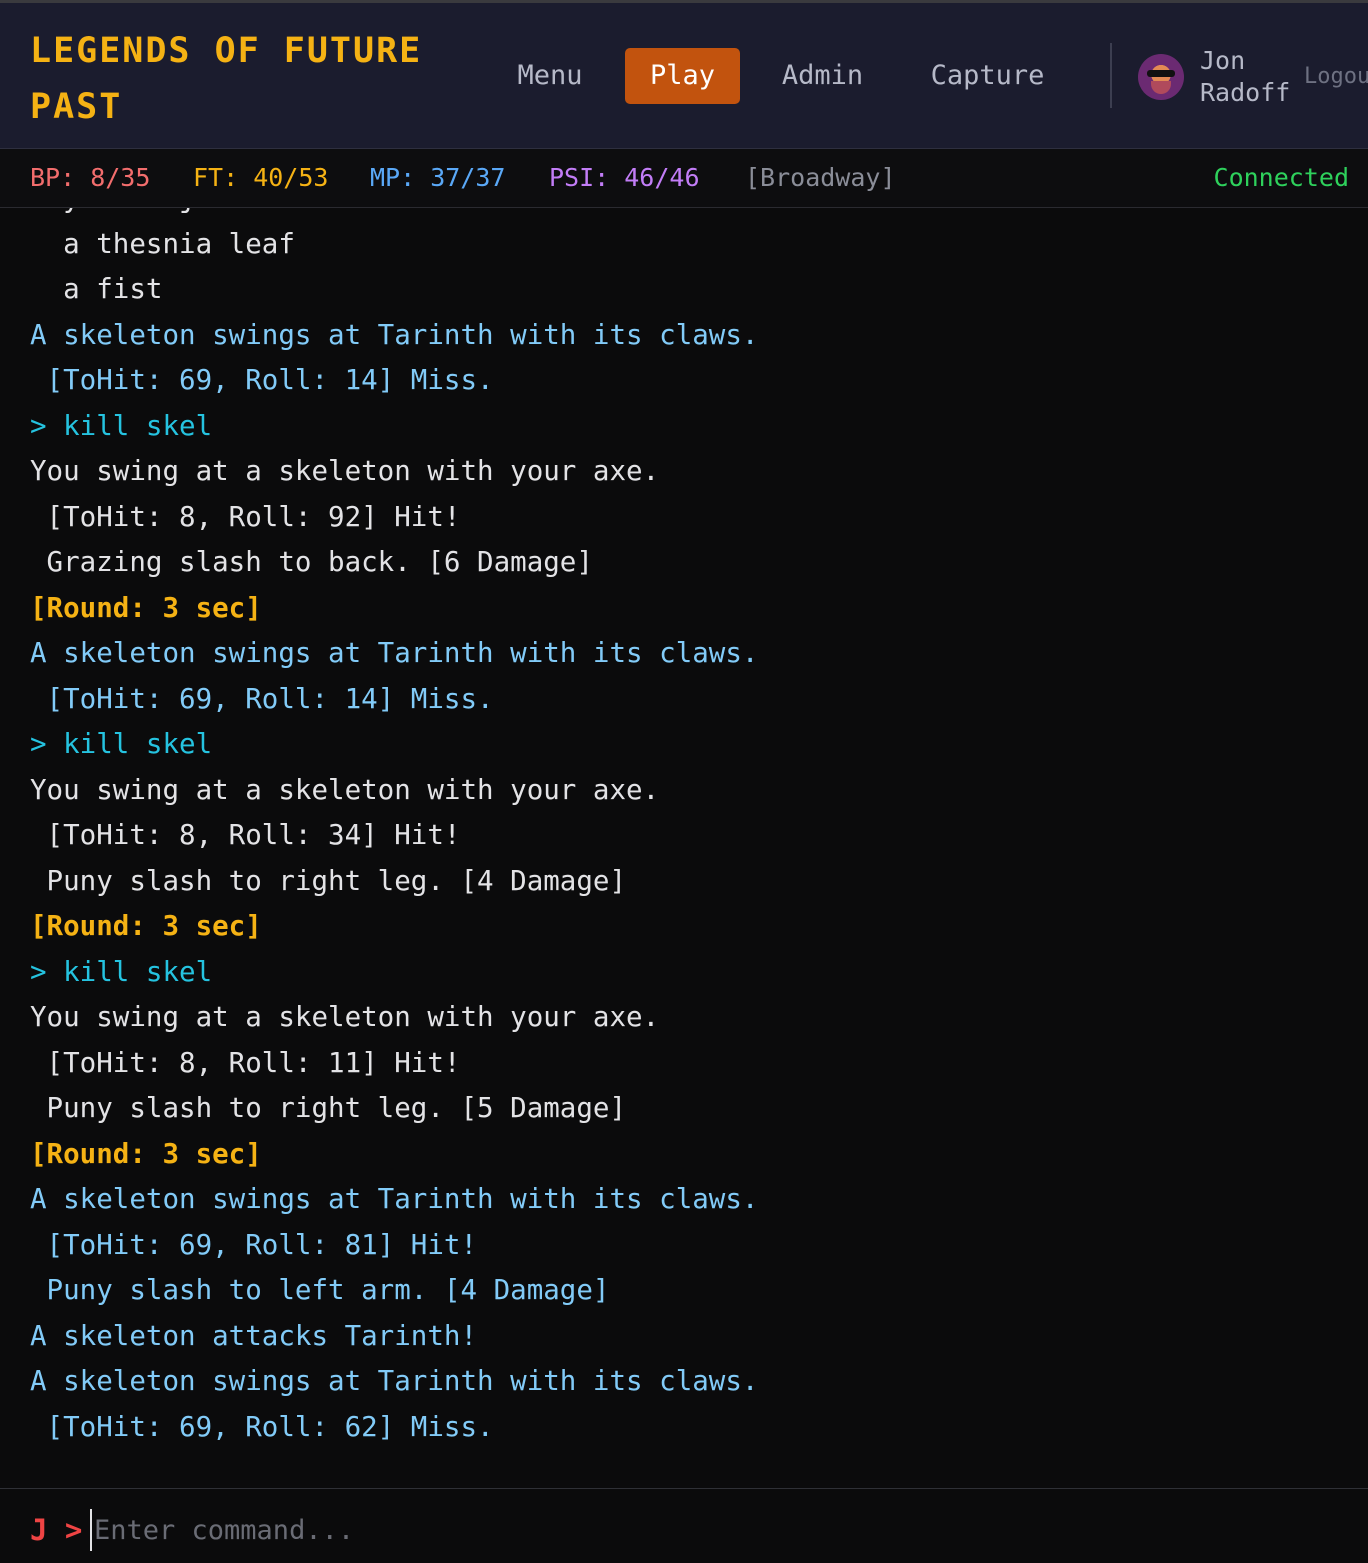 This screenshot has width=1368, height=1563. I want to click on nav-play: Play, so click(682, 76).